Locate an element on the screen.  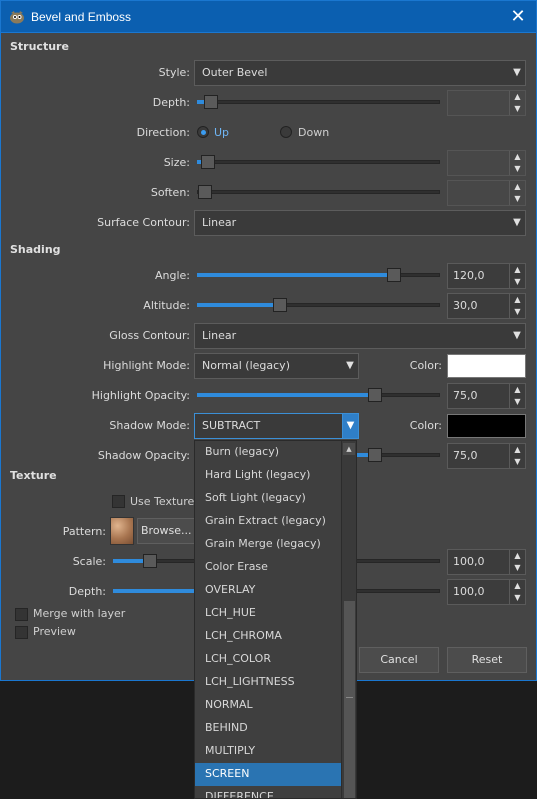
highlight-color-swatch is located at coordinates (486, 366).